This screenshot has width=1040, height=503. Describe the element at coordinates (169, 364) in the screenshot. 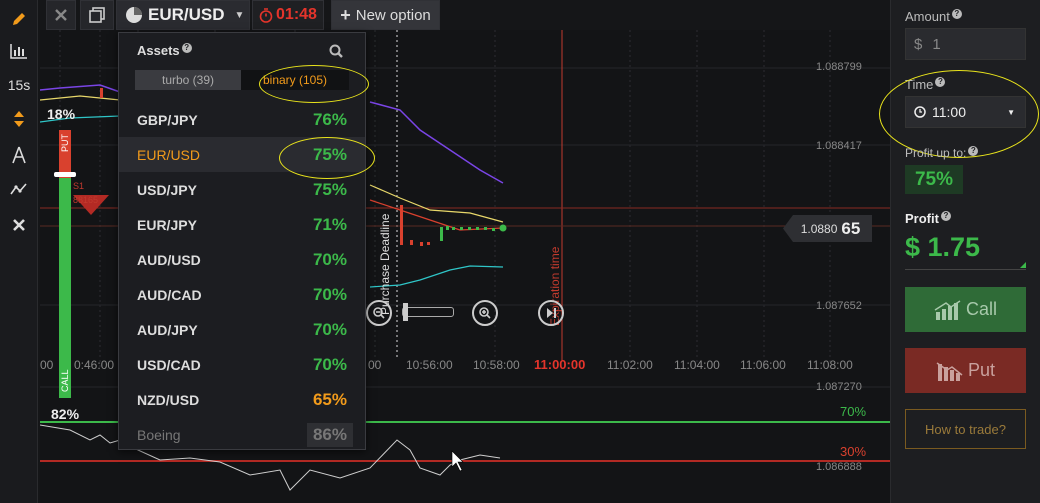

I see `asset-row-name: USD/CAD` at that location.